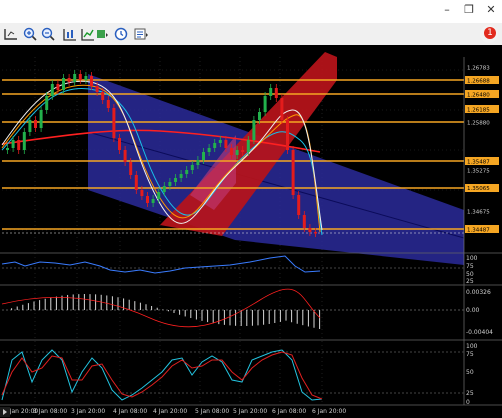 The width and height of the screenshot is (502, 418). What do you see at coordinates (478, 111) in the screenshot?
I see `price-axis-label: 1.26185` at bounding box center [478, 111].